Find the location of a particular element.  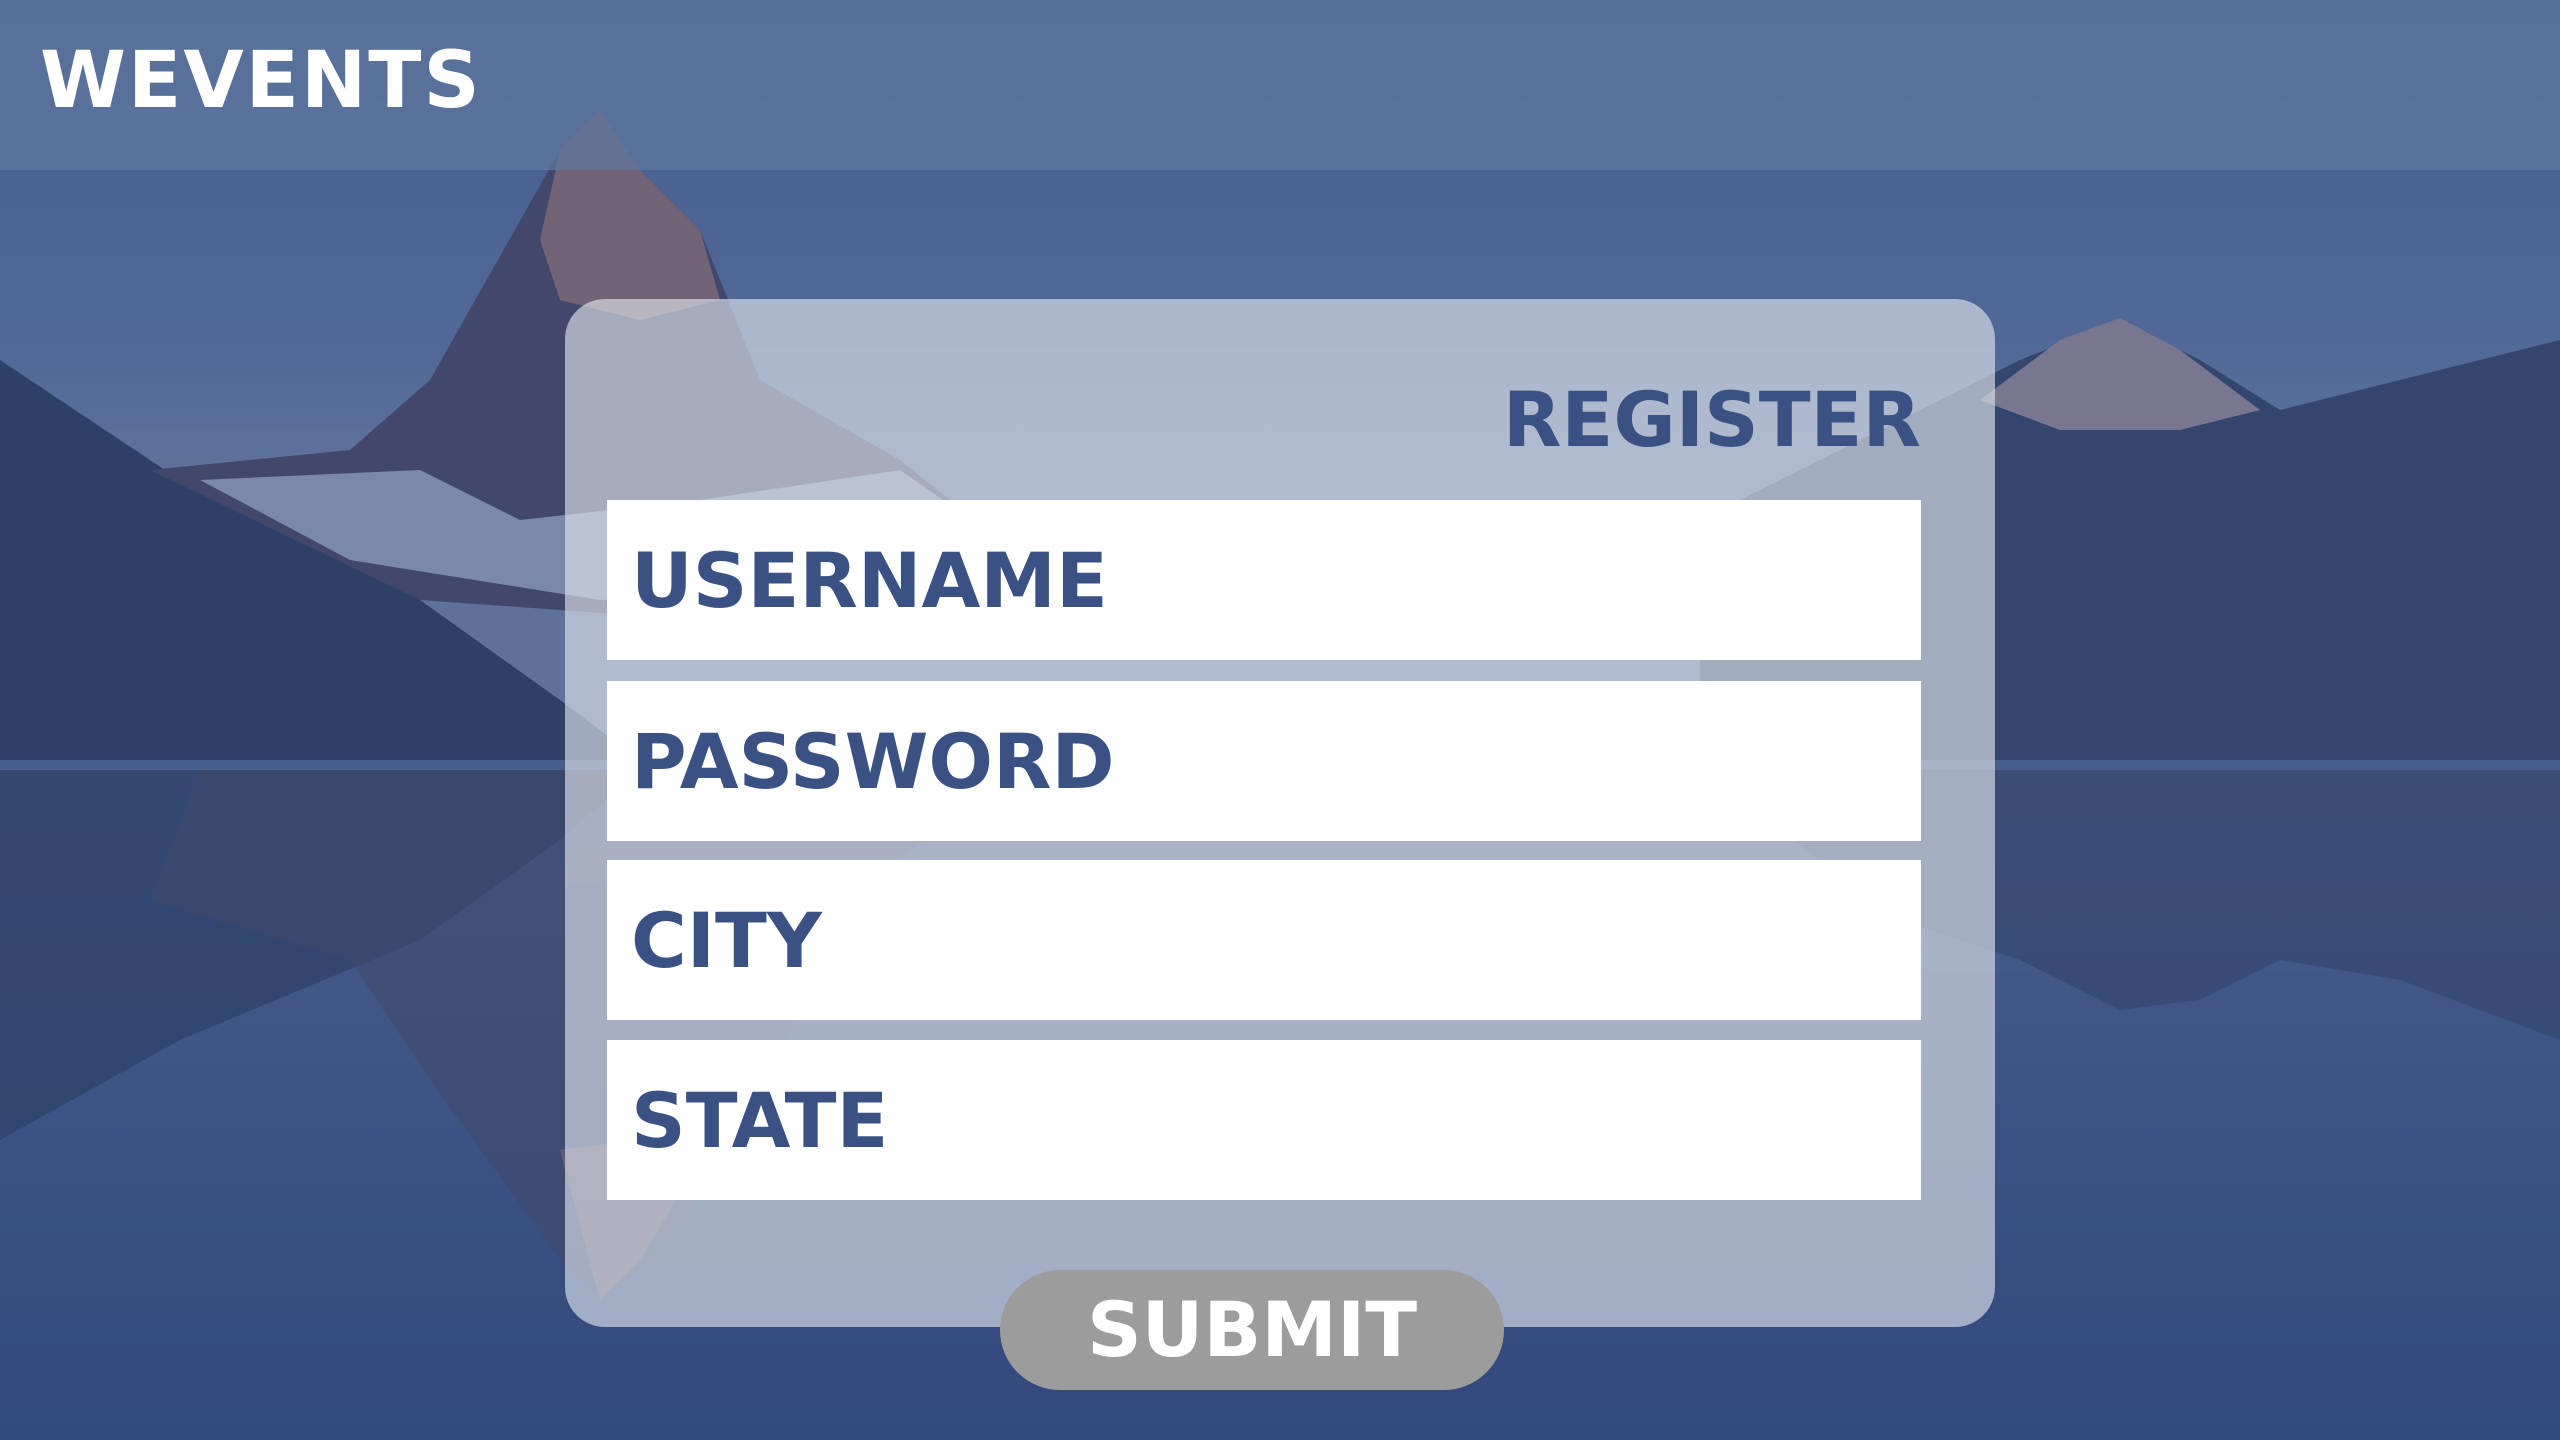

city-field is located at coordinates (1264, 940).